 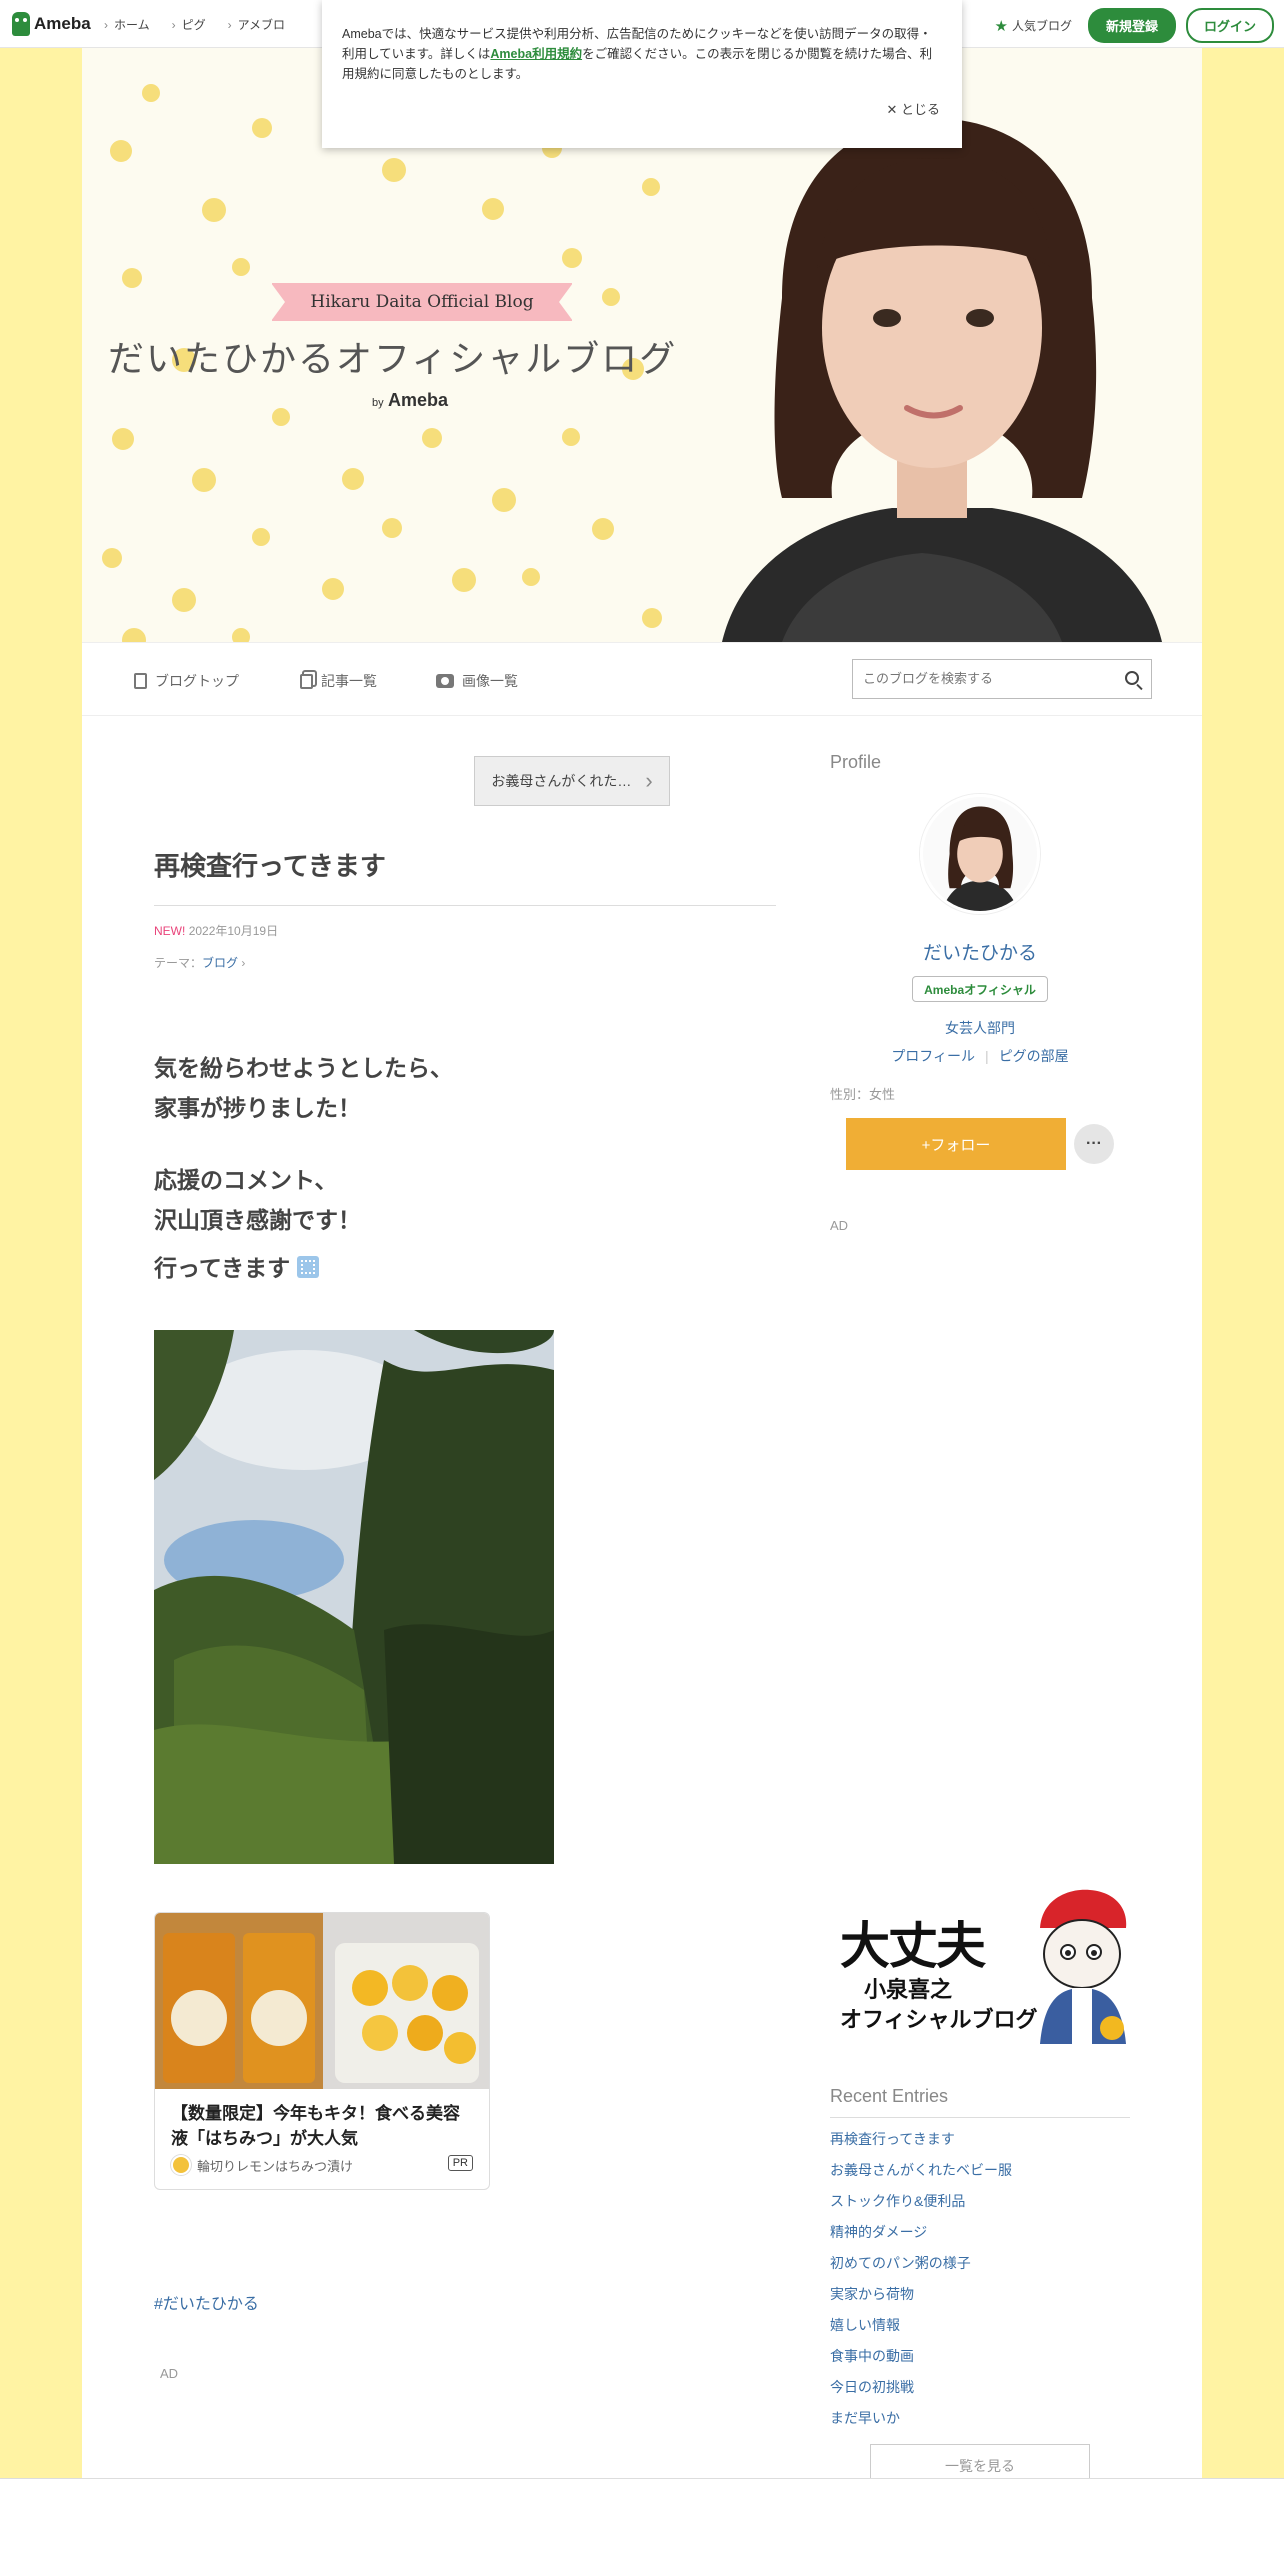 What do you see at coordinates (275, 2166) in the screenshot?
I see `ad-source-label: 輪切りレモンはちみつ漬け` at bounding box center [275, 2166].